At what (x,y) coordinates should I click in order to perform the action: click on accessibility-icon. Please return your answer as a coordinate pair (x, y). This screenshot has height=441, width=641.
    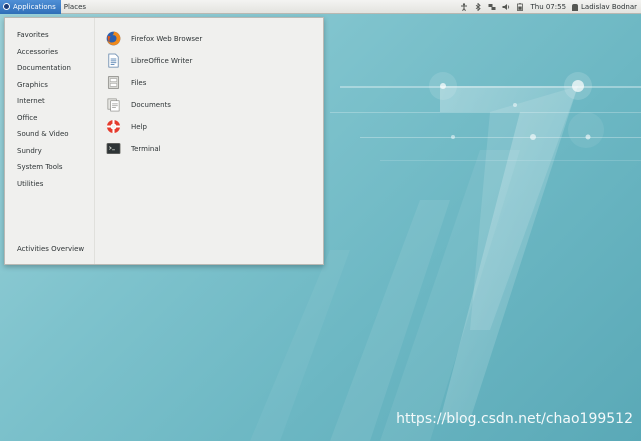
    Looking at the image, I should click on (464, 7).